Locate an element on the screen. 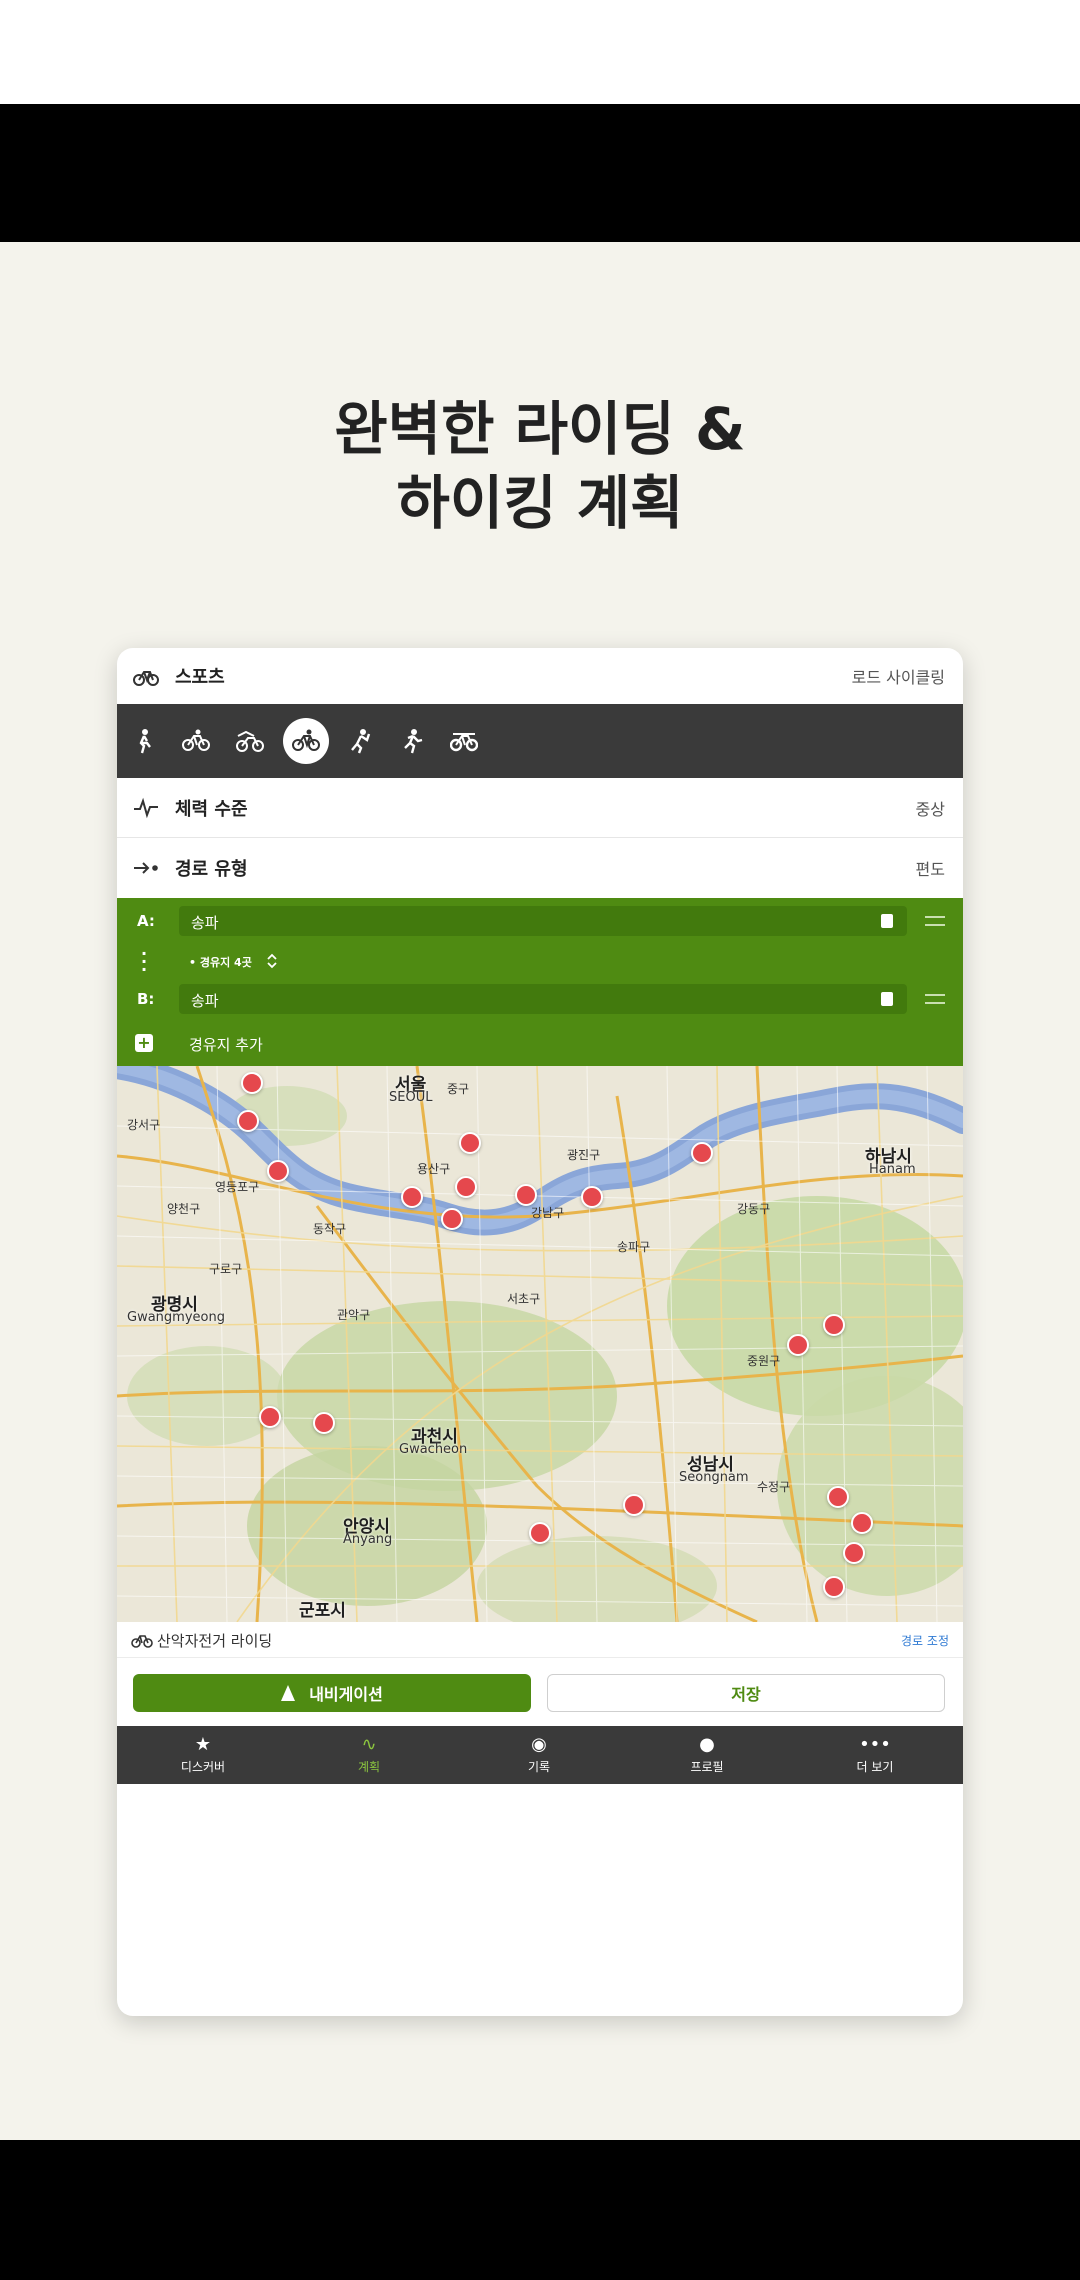 The image size is (1080, 2280). map-label-seongnam-en: Seongnam is located at coordinates (714, 1477).